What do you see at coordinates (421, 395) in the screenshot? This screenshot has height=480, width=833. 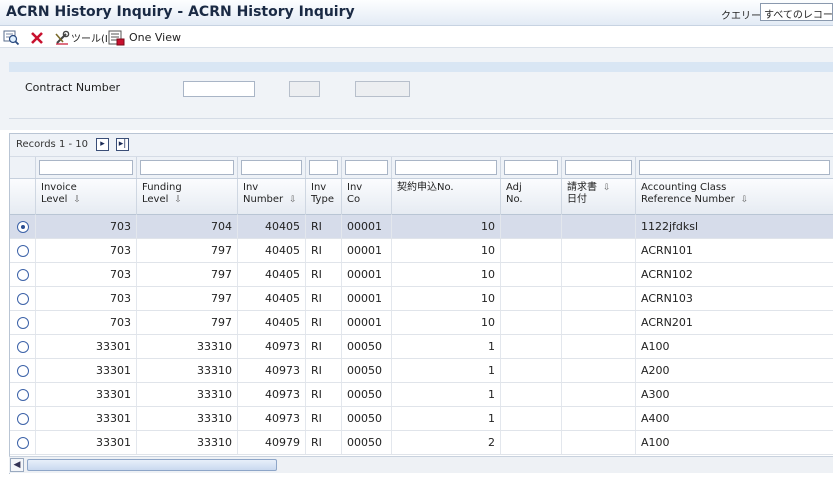 I see `table-row: 33301 33310 40973 RI 00050 1 A300` at bounding box center [421, 395].